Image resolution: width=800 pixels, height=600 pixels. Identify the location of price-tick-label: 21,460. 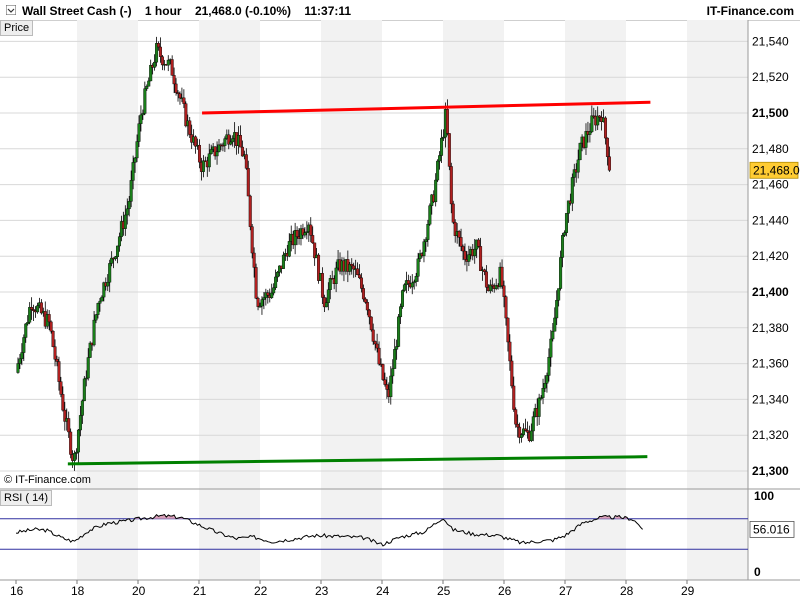
(770, 185).